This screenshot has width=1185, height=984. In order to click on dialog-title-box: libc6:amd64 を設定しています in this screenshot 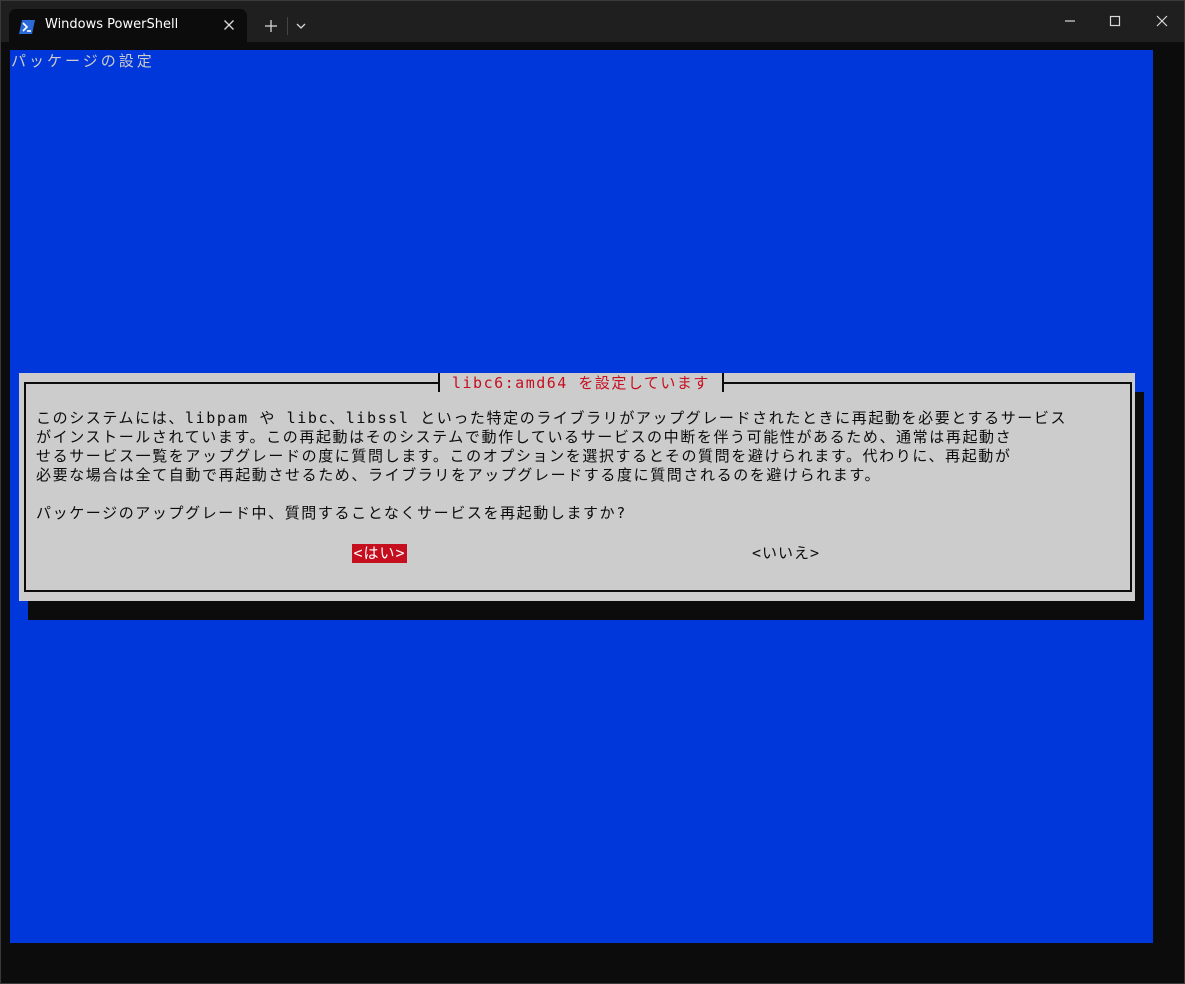, I will do `click(581, 382)`.